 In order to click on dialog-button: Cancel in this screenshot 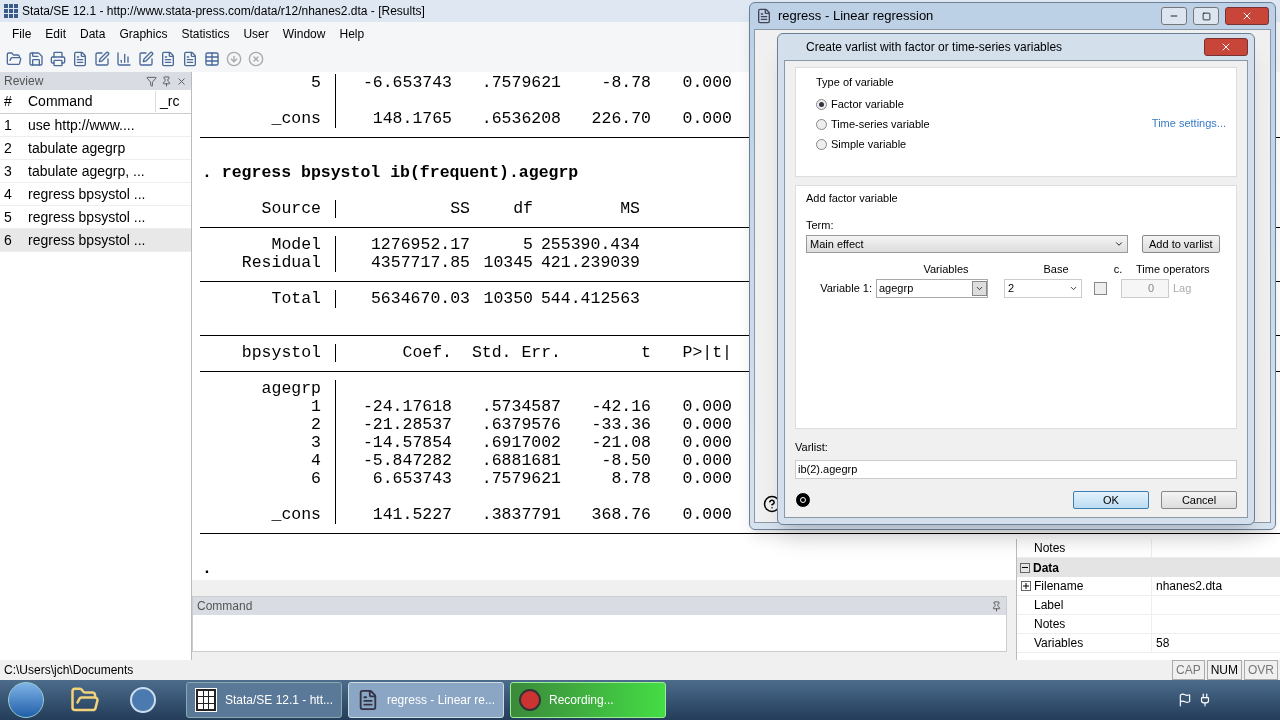, I will do `click(1199, 500)`.